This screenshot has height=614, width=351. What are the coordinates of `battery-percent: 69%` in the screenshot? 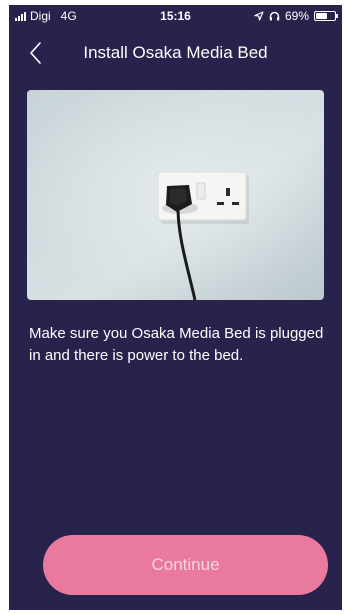 It's located at (296, 16).